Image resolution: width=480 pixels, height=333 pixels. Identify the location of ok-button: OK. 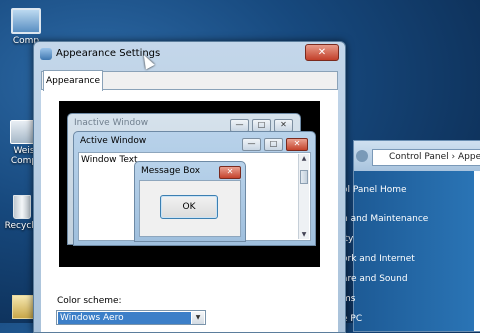
(189, 207).